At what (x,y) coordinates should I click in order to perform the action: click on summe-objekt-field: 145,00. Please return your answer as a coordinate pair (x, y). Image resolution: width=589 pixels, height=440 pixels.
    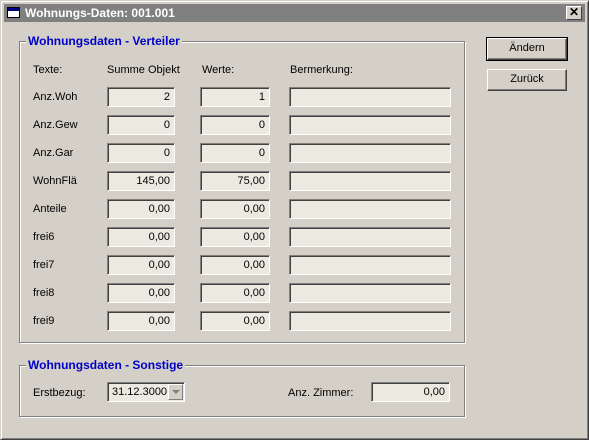
    Looking at the image, I should click on (141, 181).